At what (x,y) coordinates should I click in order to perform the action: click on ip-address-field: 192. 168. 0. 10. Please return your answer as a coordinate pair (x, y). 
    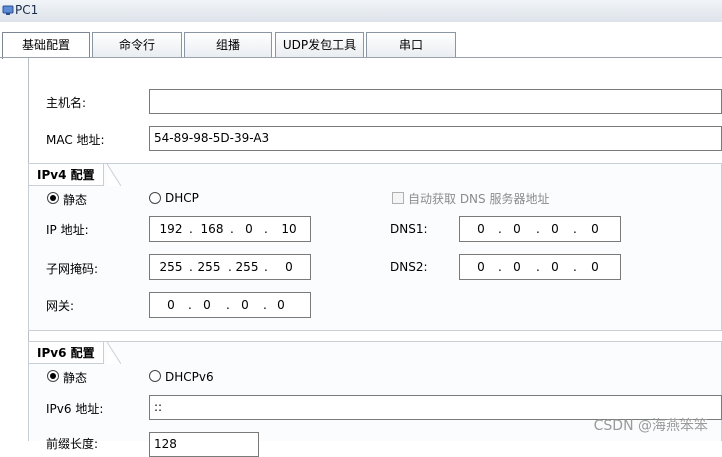
    Looking at the image, I should click on (230, 229).